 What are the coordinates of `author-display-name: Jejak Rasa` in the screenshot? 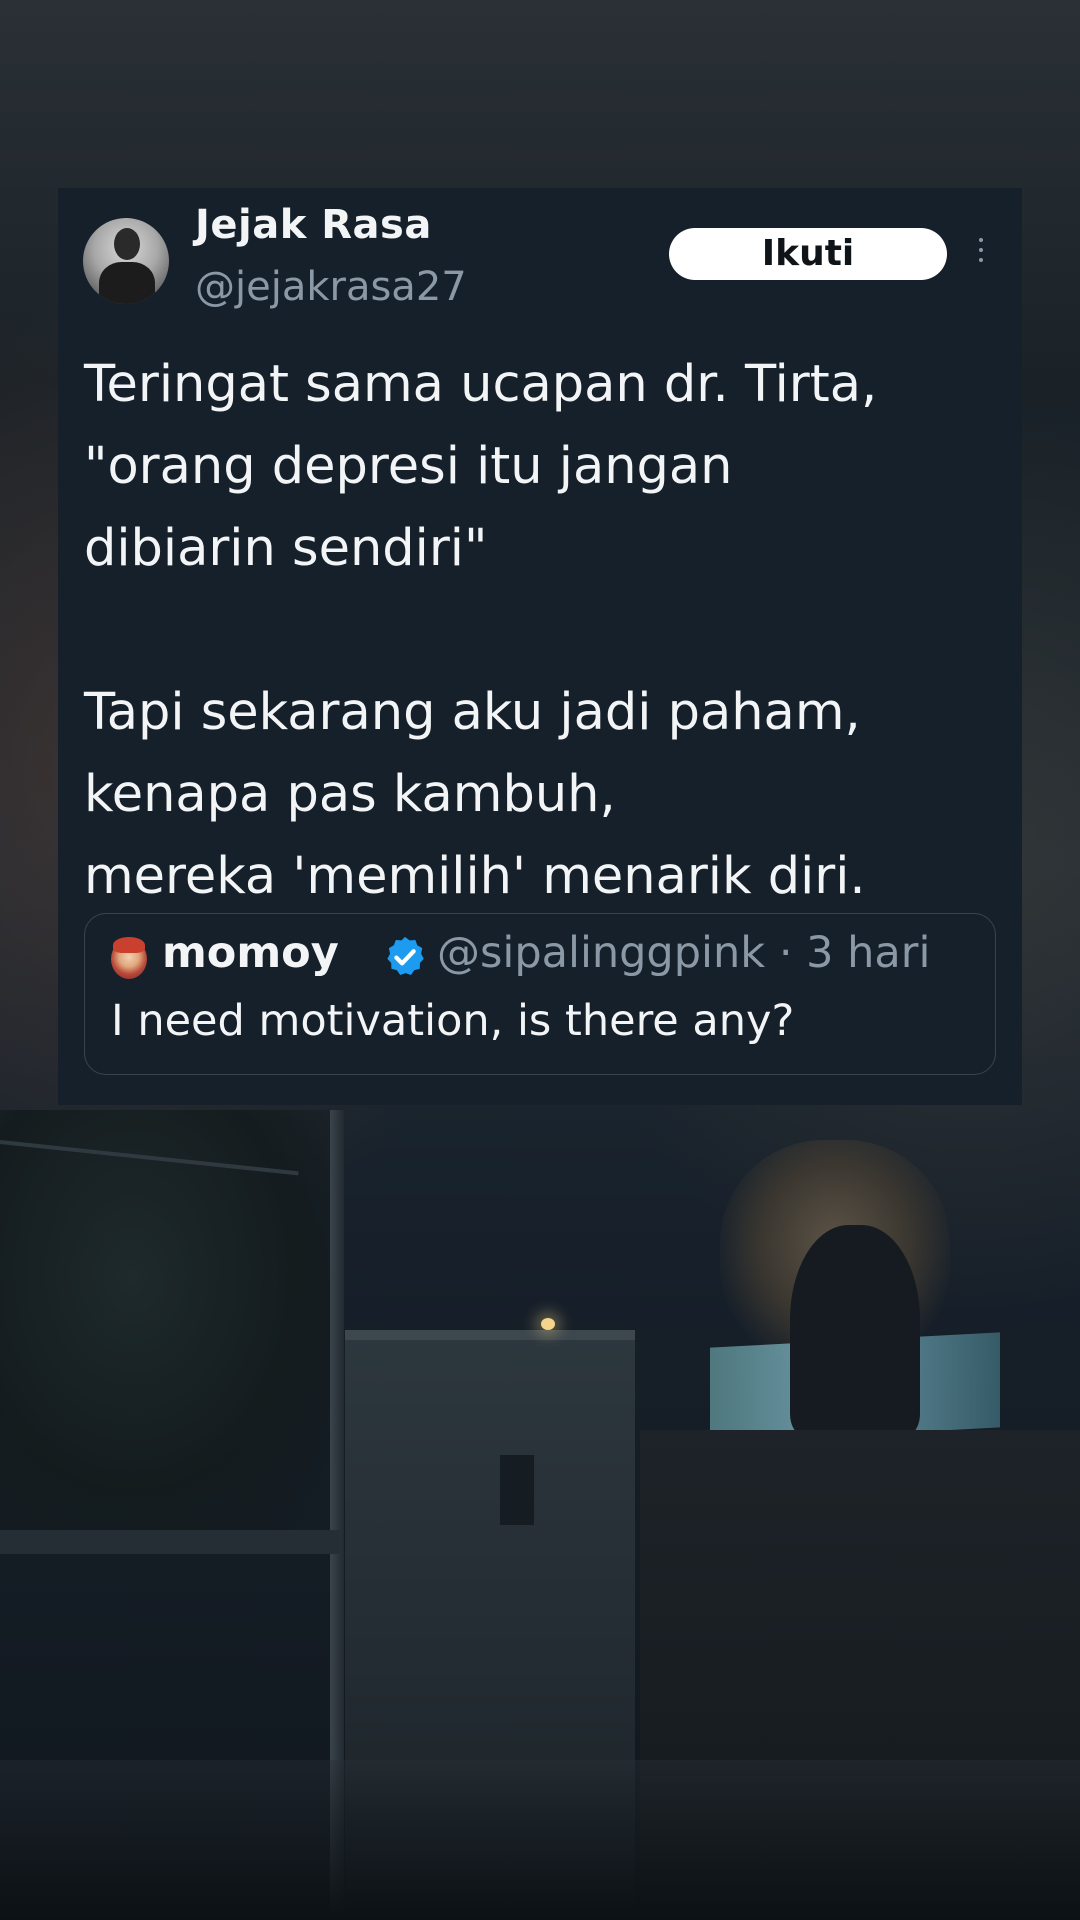 It's located at (313, 225).